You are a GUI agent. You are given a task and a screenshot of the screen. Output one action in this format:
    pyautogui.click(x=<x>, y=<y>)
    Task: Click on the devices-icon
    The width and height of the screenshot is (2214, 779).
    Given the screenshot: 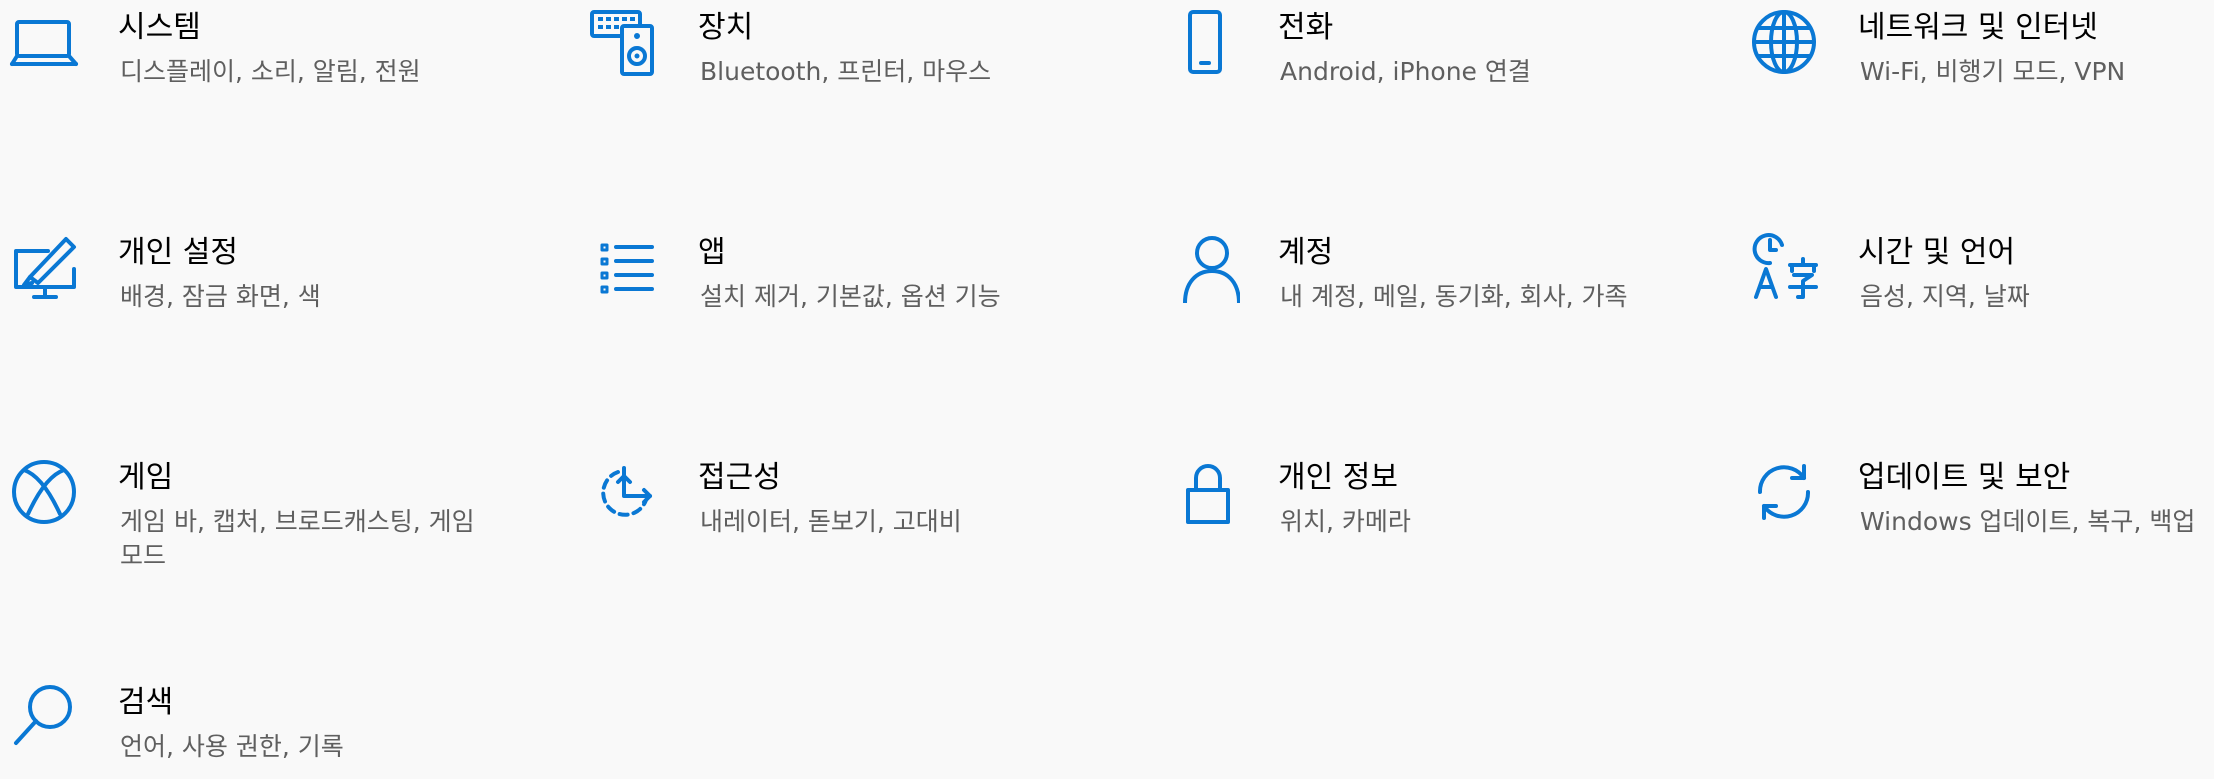 What is the action you would take?
    pyautogui.click(x=624, y=42)
    